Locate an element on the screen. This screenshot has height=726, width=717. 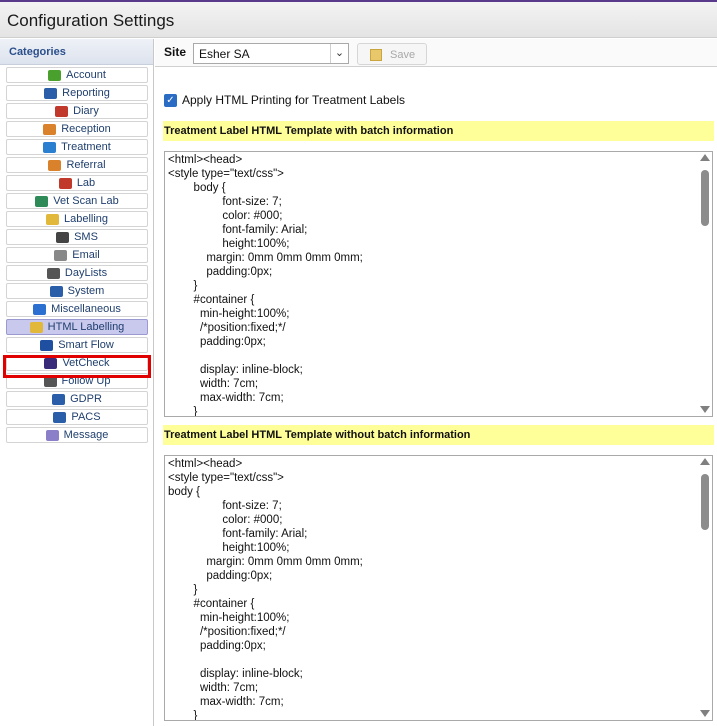
apply-html-printing-checkbox: ✓ is located at coordinates (170, 100).